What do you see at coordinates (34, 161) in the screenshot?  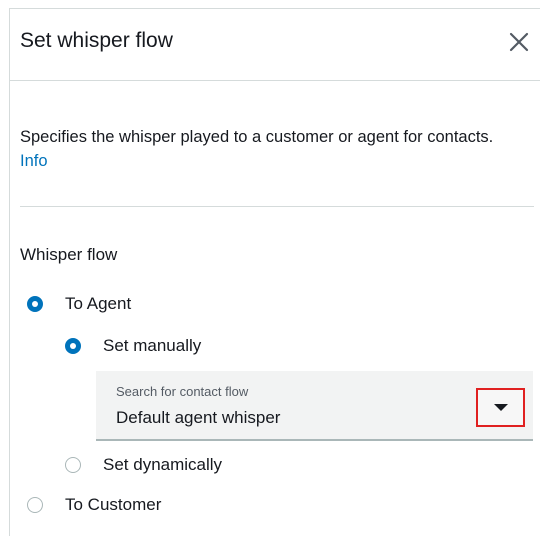 I see `info-link: Info` at bounding box center [34, 161].